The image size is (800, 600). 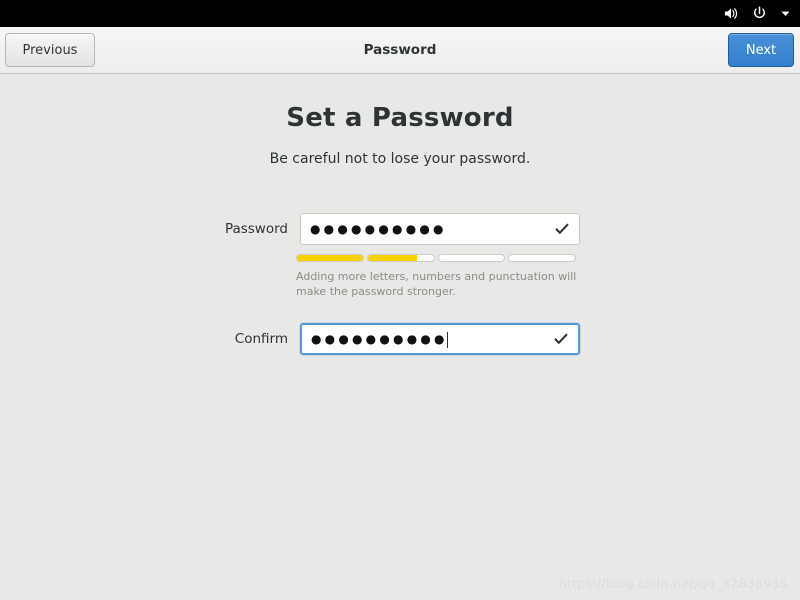 I want to click on power-icon, so click(x=759, y=13).